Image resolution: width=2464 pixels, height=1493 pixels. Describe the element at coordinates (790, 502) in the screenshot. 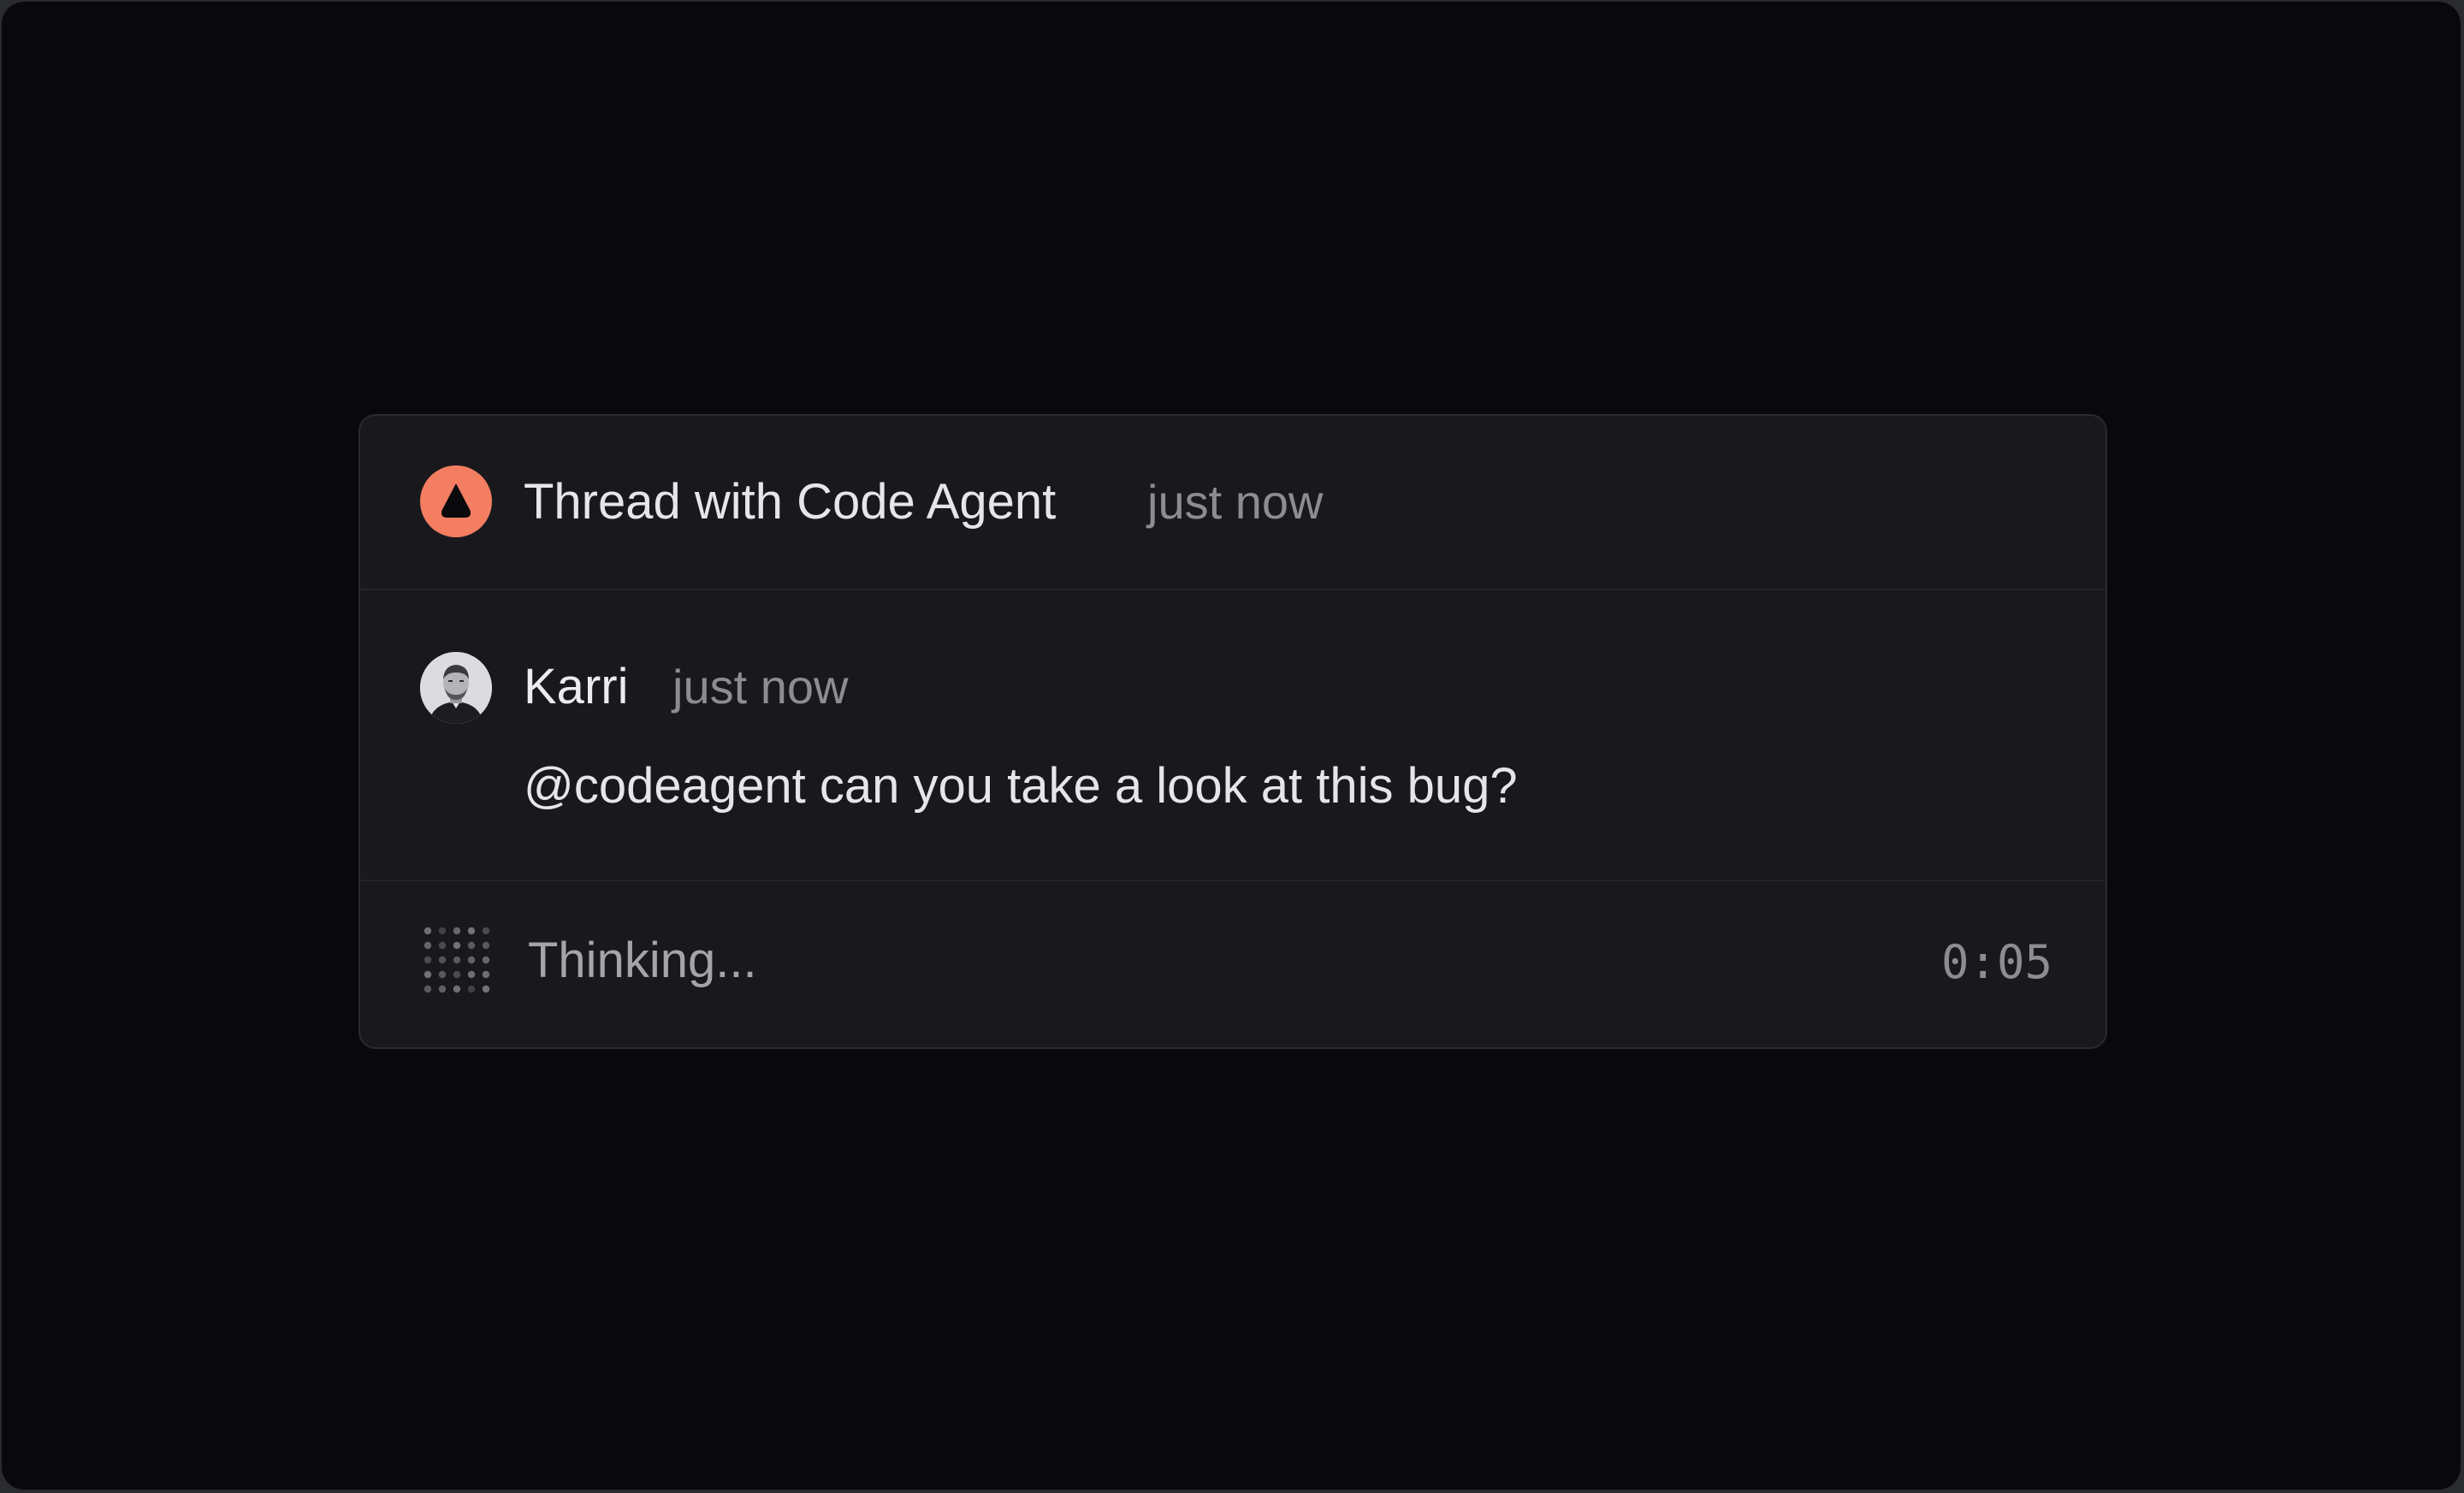

I see `thread-title: Thread with Code Agent` at that location.